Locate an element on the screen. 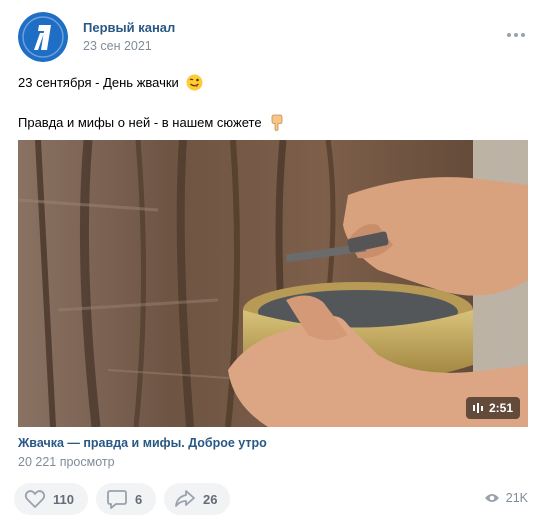  like-icon is located at coordinates (35, 499).